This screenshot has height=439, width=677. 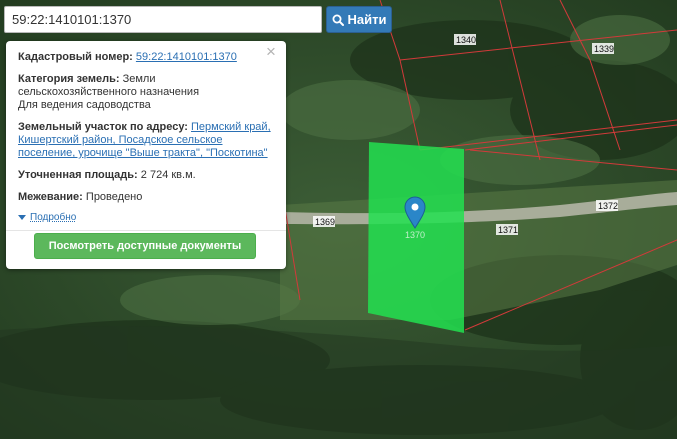 What do you see at coordinates (466, 40) in the screenshot?
I see `parcel-label-1340: 1340` at bounding box center [466, 40].